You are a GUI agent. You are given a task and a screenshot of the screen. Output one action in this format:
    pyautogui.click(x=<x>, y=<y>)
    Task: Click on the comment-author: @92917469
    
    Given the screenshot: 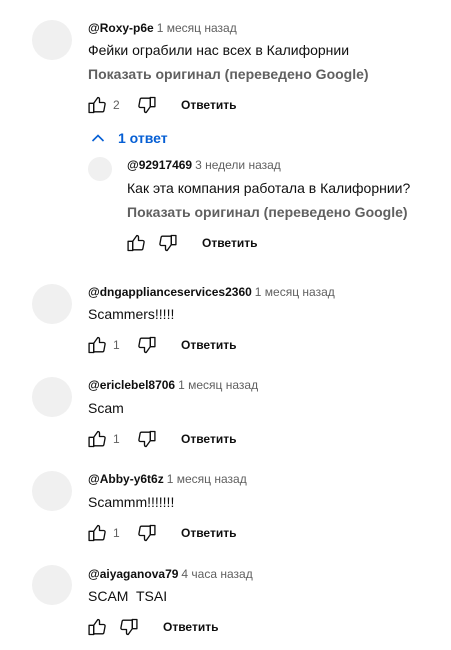 What is the action you would take?
    pyautogui.click(x=159, y=165)
    